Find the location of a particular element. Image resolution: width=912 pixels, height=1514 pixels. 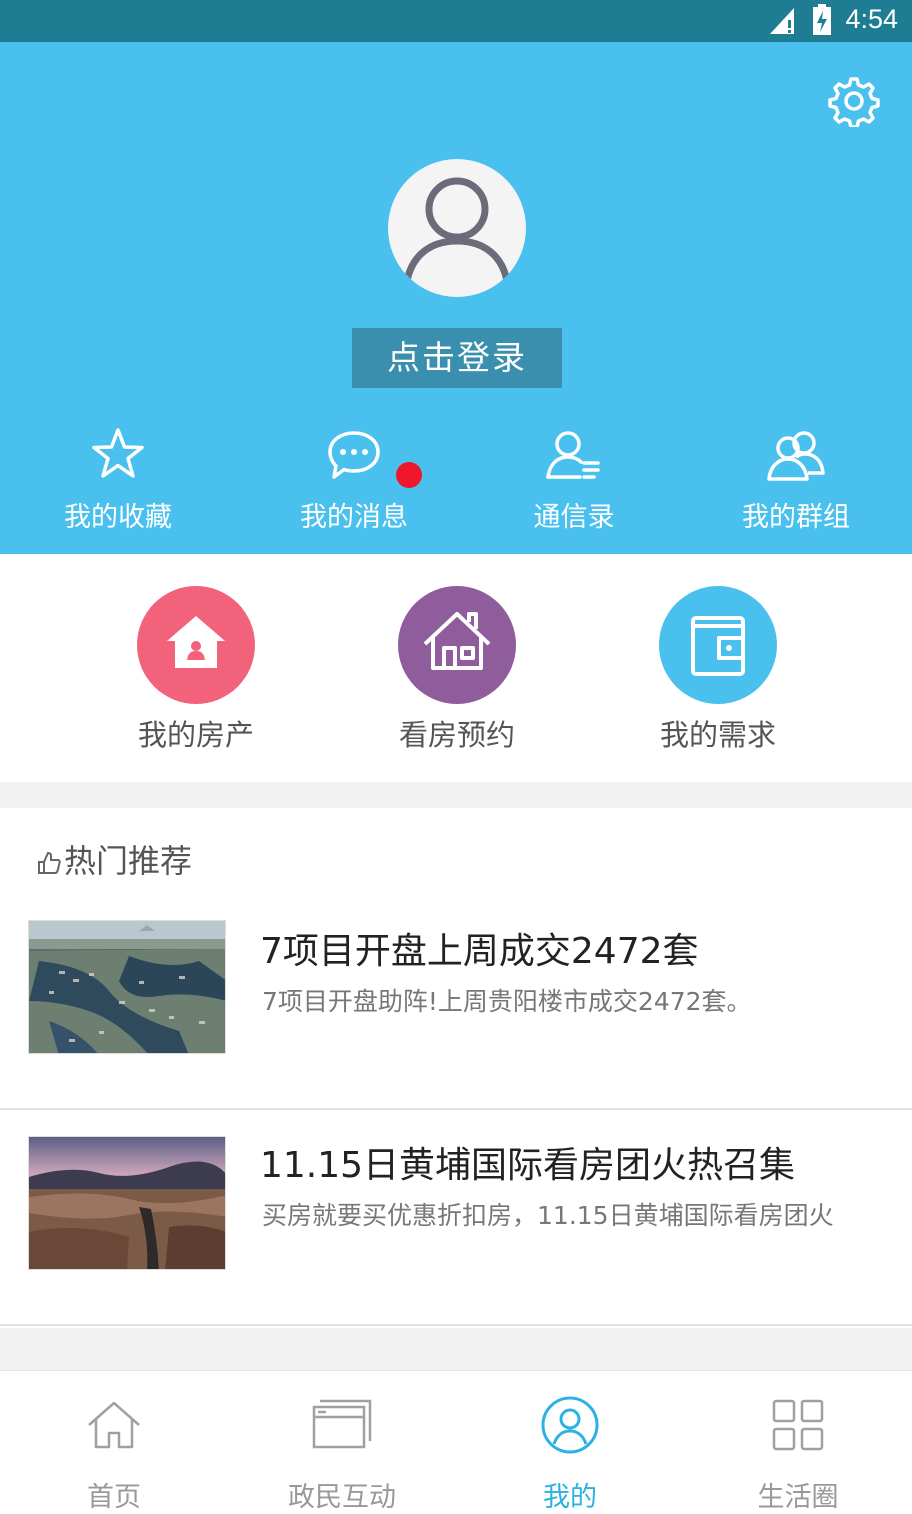

tab-label: 政民互动 is located at coordinates (342, 1497).